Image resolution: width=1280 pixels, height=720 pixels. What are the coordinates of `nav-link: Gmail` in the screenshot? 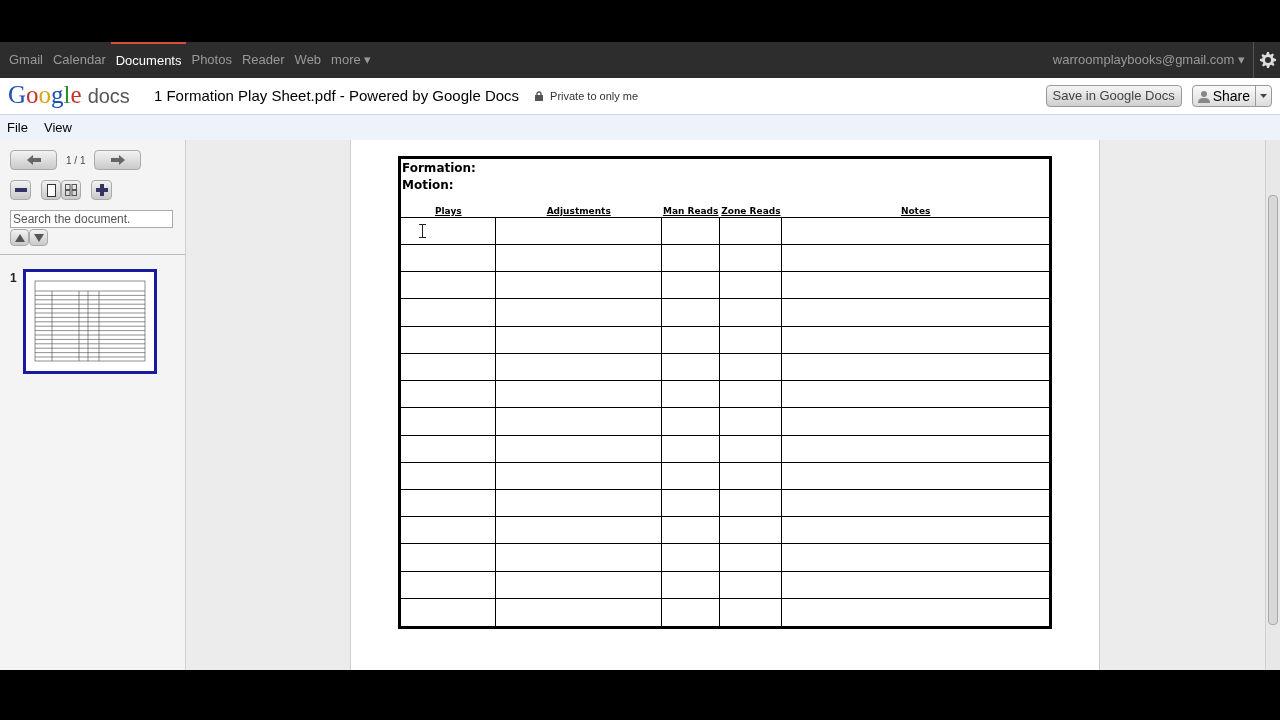 It's located at (26, 60).